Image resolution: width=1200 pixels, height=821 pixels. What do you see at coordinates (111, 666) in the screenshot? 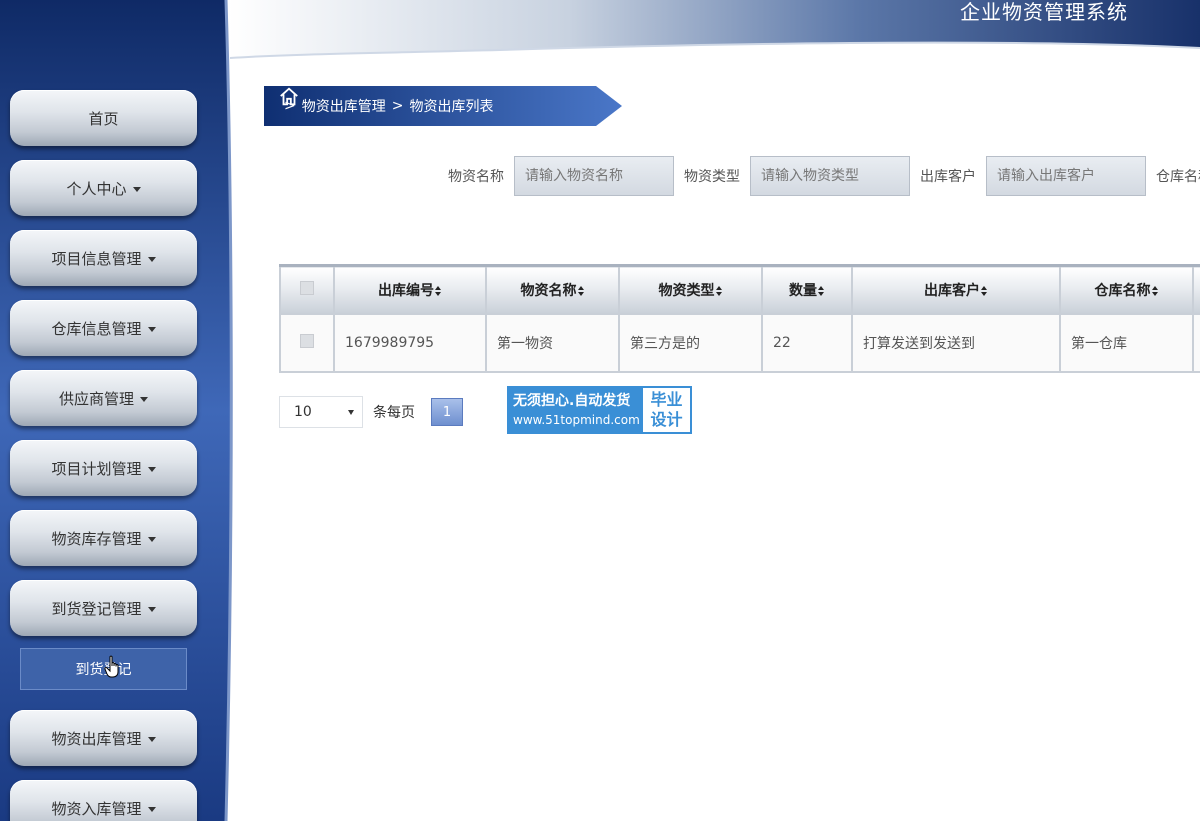
I see `hand-cursor-icon` at bounding box center [111, 666].